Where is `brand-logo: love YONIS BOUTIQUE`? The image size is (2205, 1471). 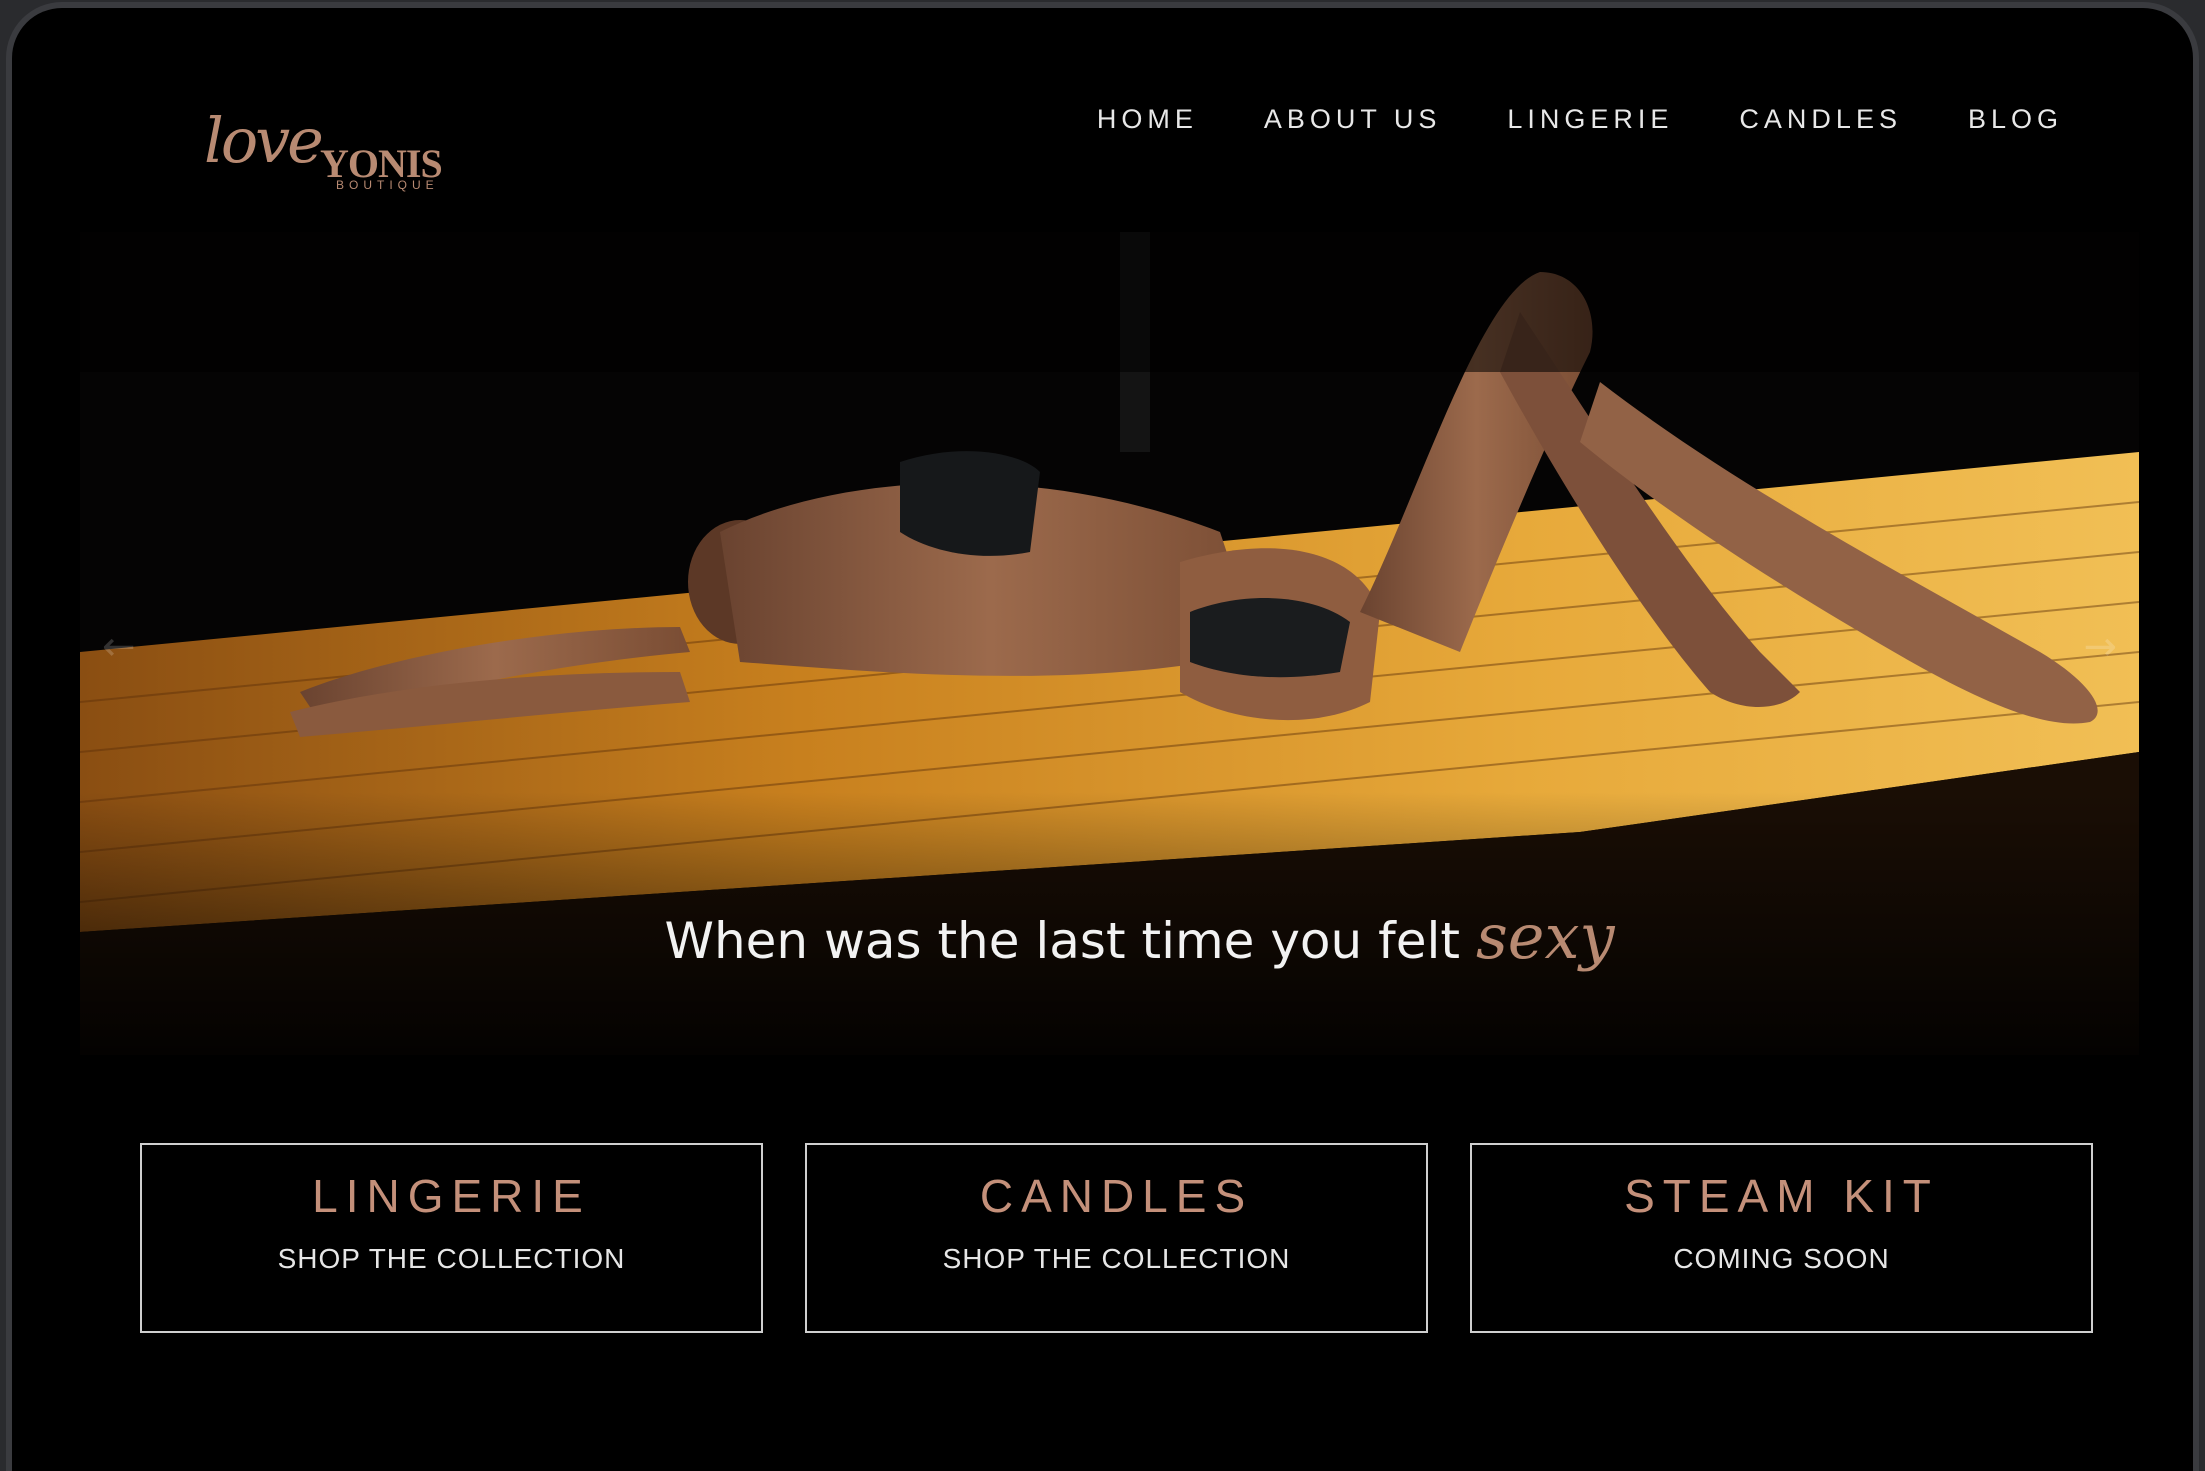
brand-logo: love YONIS BOUTIQUE is located at coordinates (324, 151).